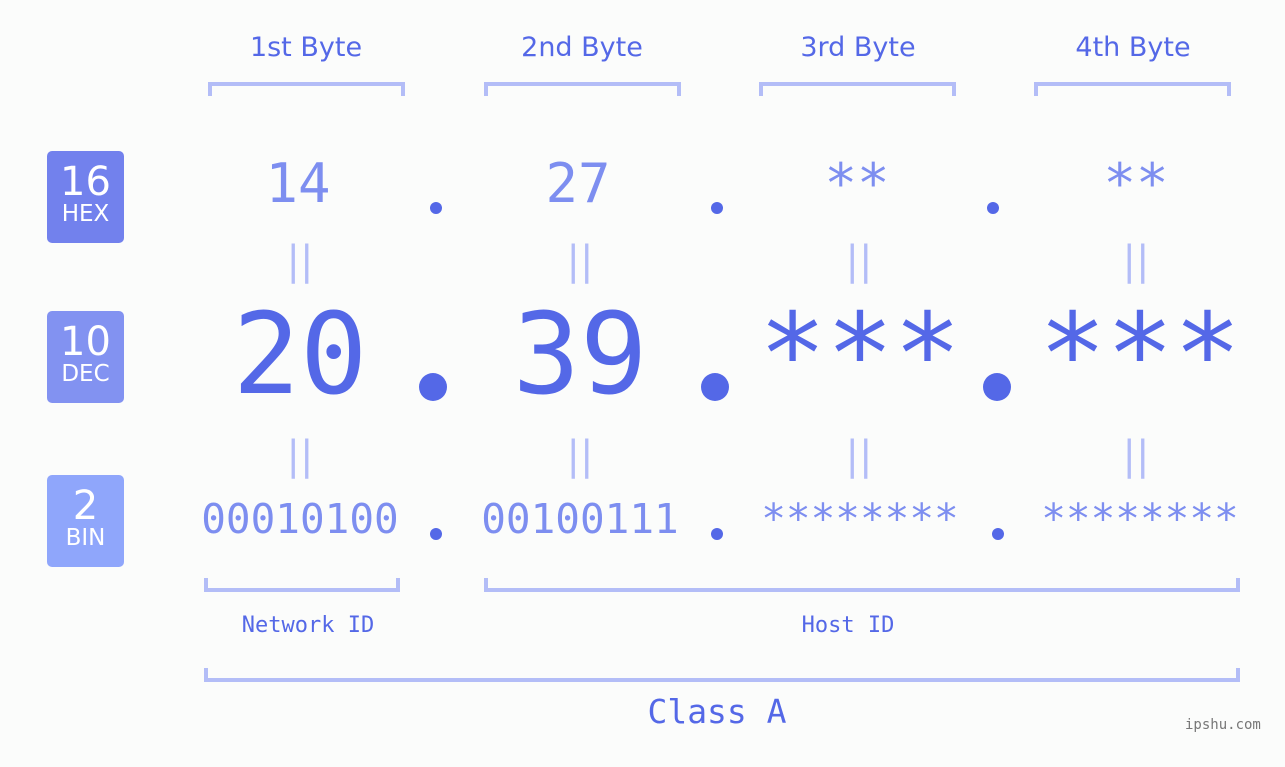  I want to click on byte-header-4: 4th Byte, so click(1133, 47).